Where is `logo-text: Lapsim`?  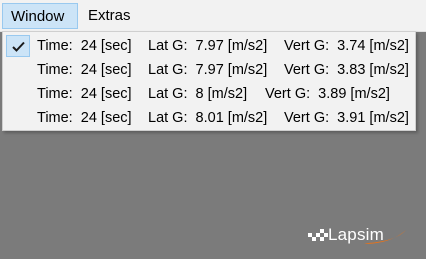 logo-text: Lapsim is located at coordinates (356, 234).